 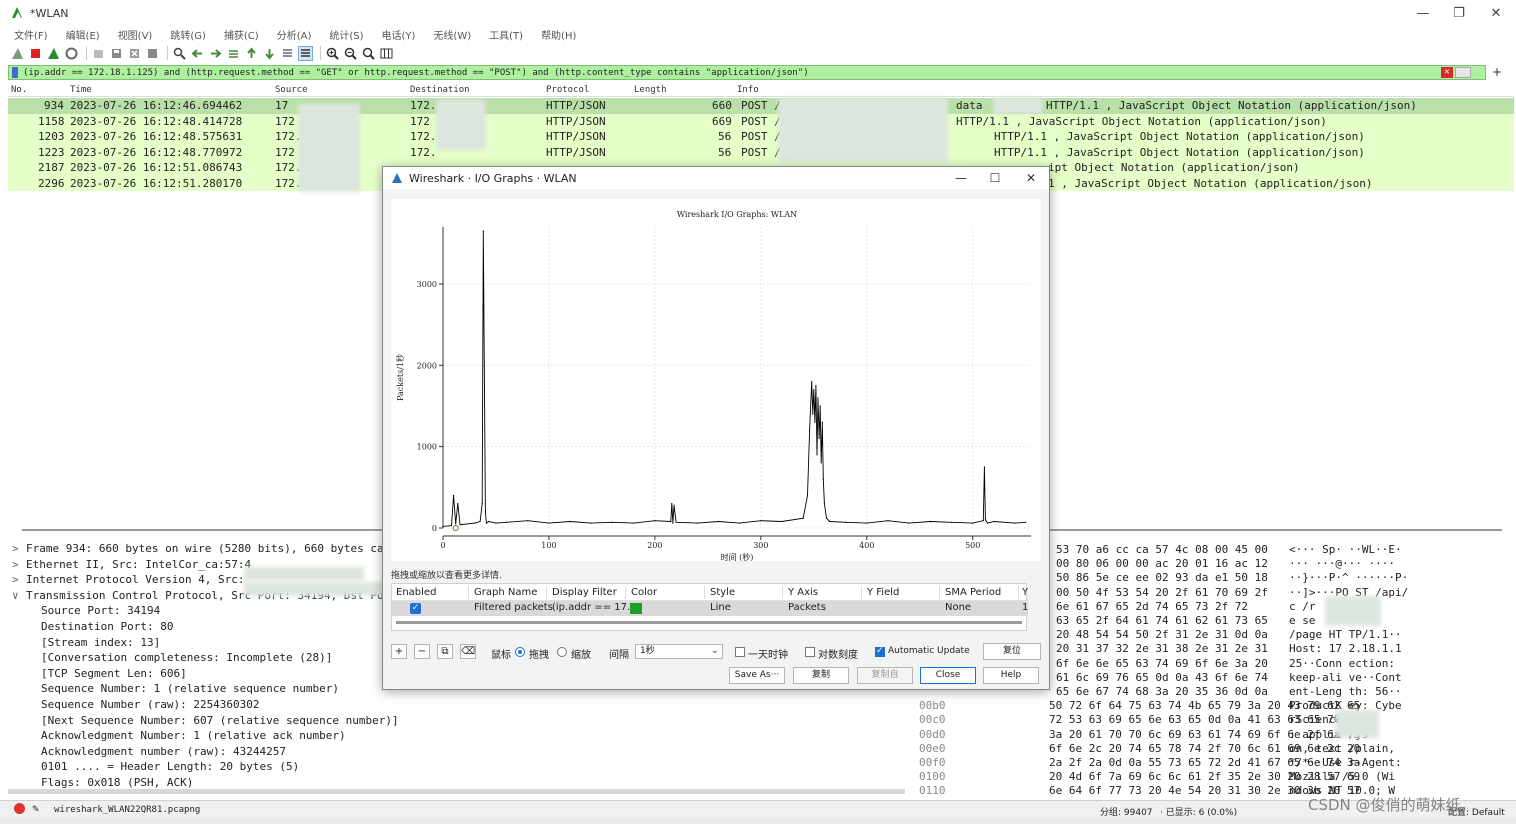 I want to click on y-axis-cell: Packets, so click(x=807, y=607).